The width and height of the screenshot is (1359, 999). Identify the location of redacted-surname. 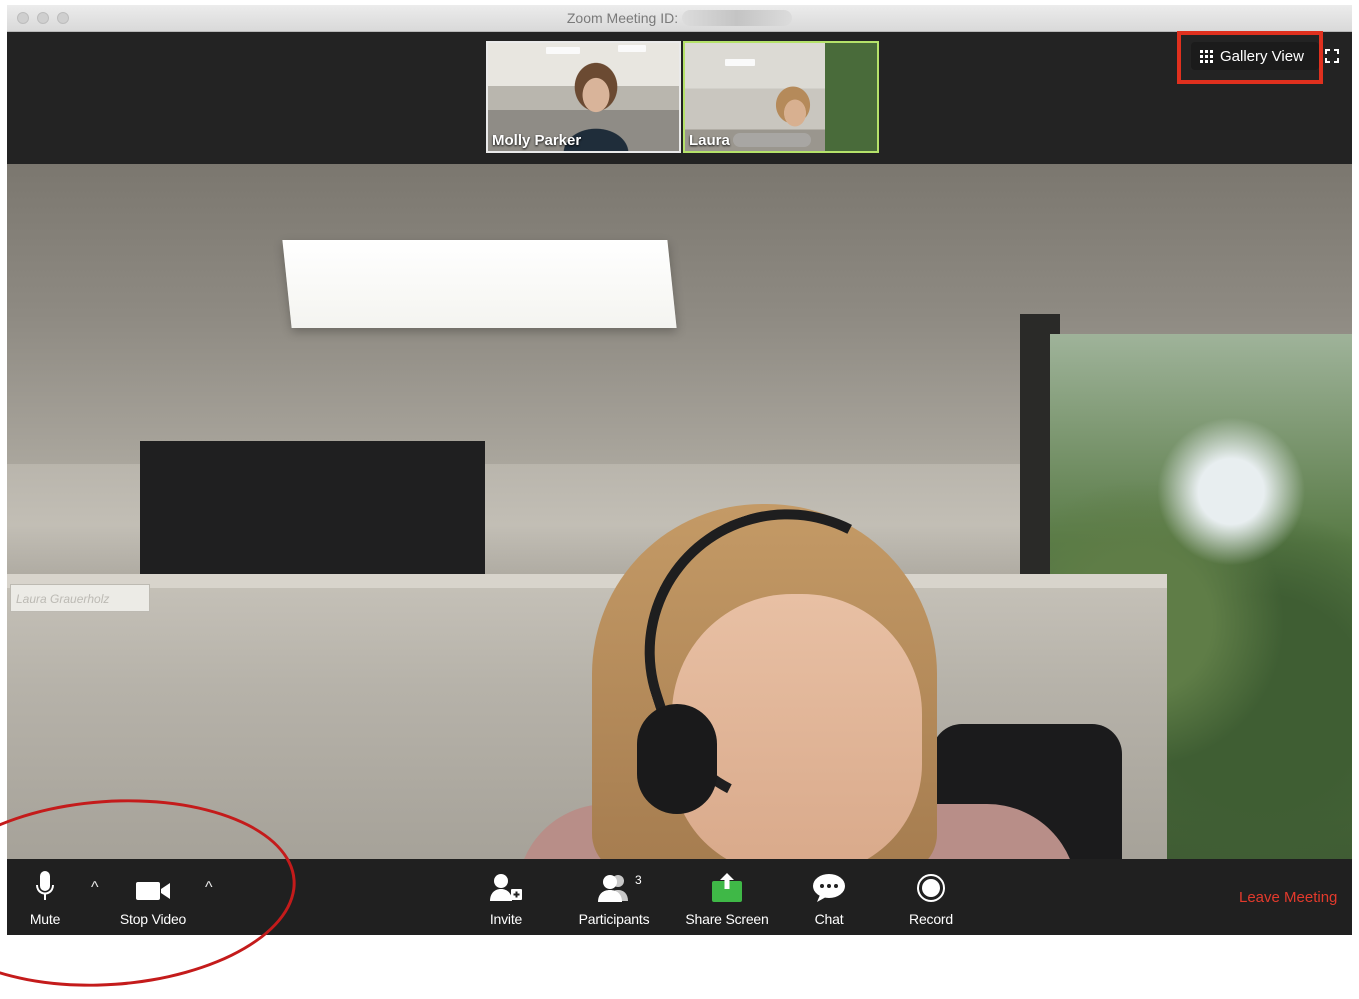
(772, 140).